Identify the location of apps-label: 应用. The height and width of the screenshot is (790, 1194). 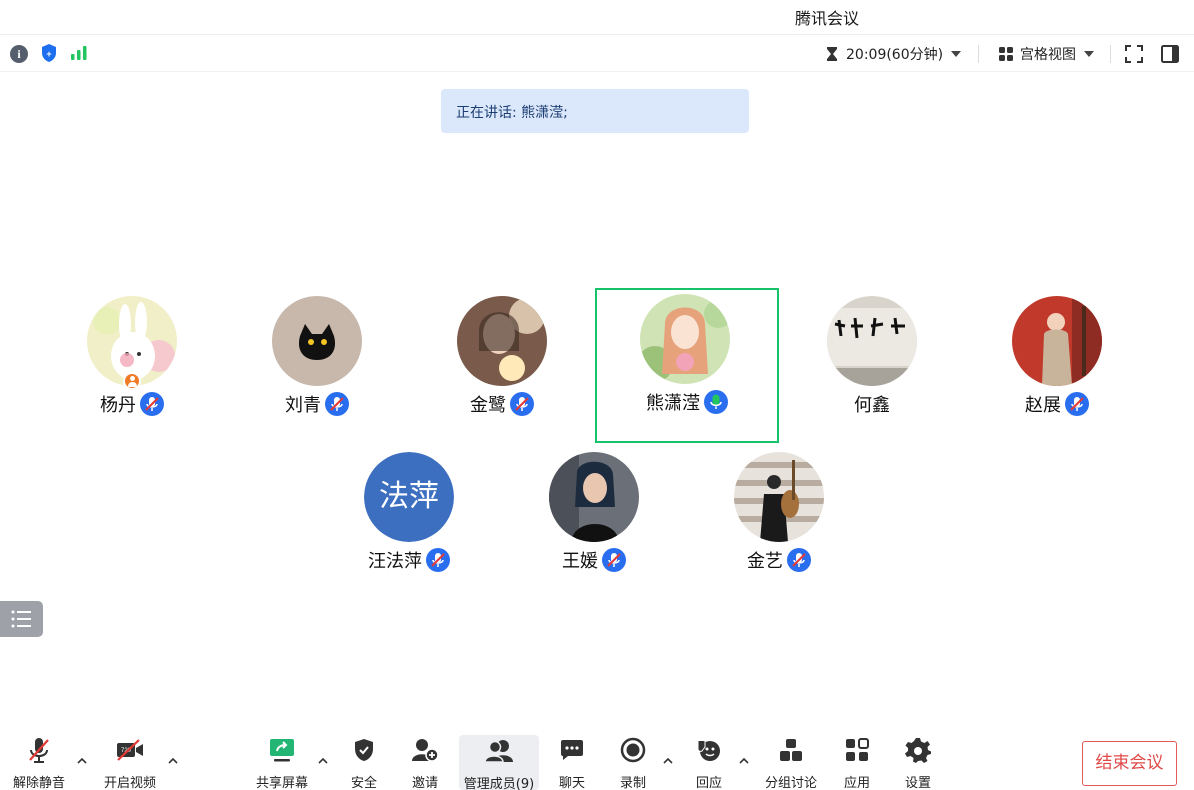
(856, 783).